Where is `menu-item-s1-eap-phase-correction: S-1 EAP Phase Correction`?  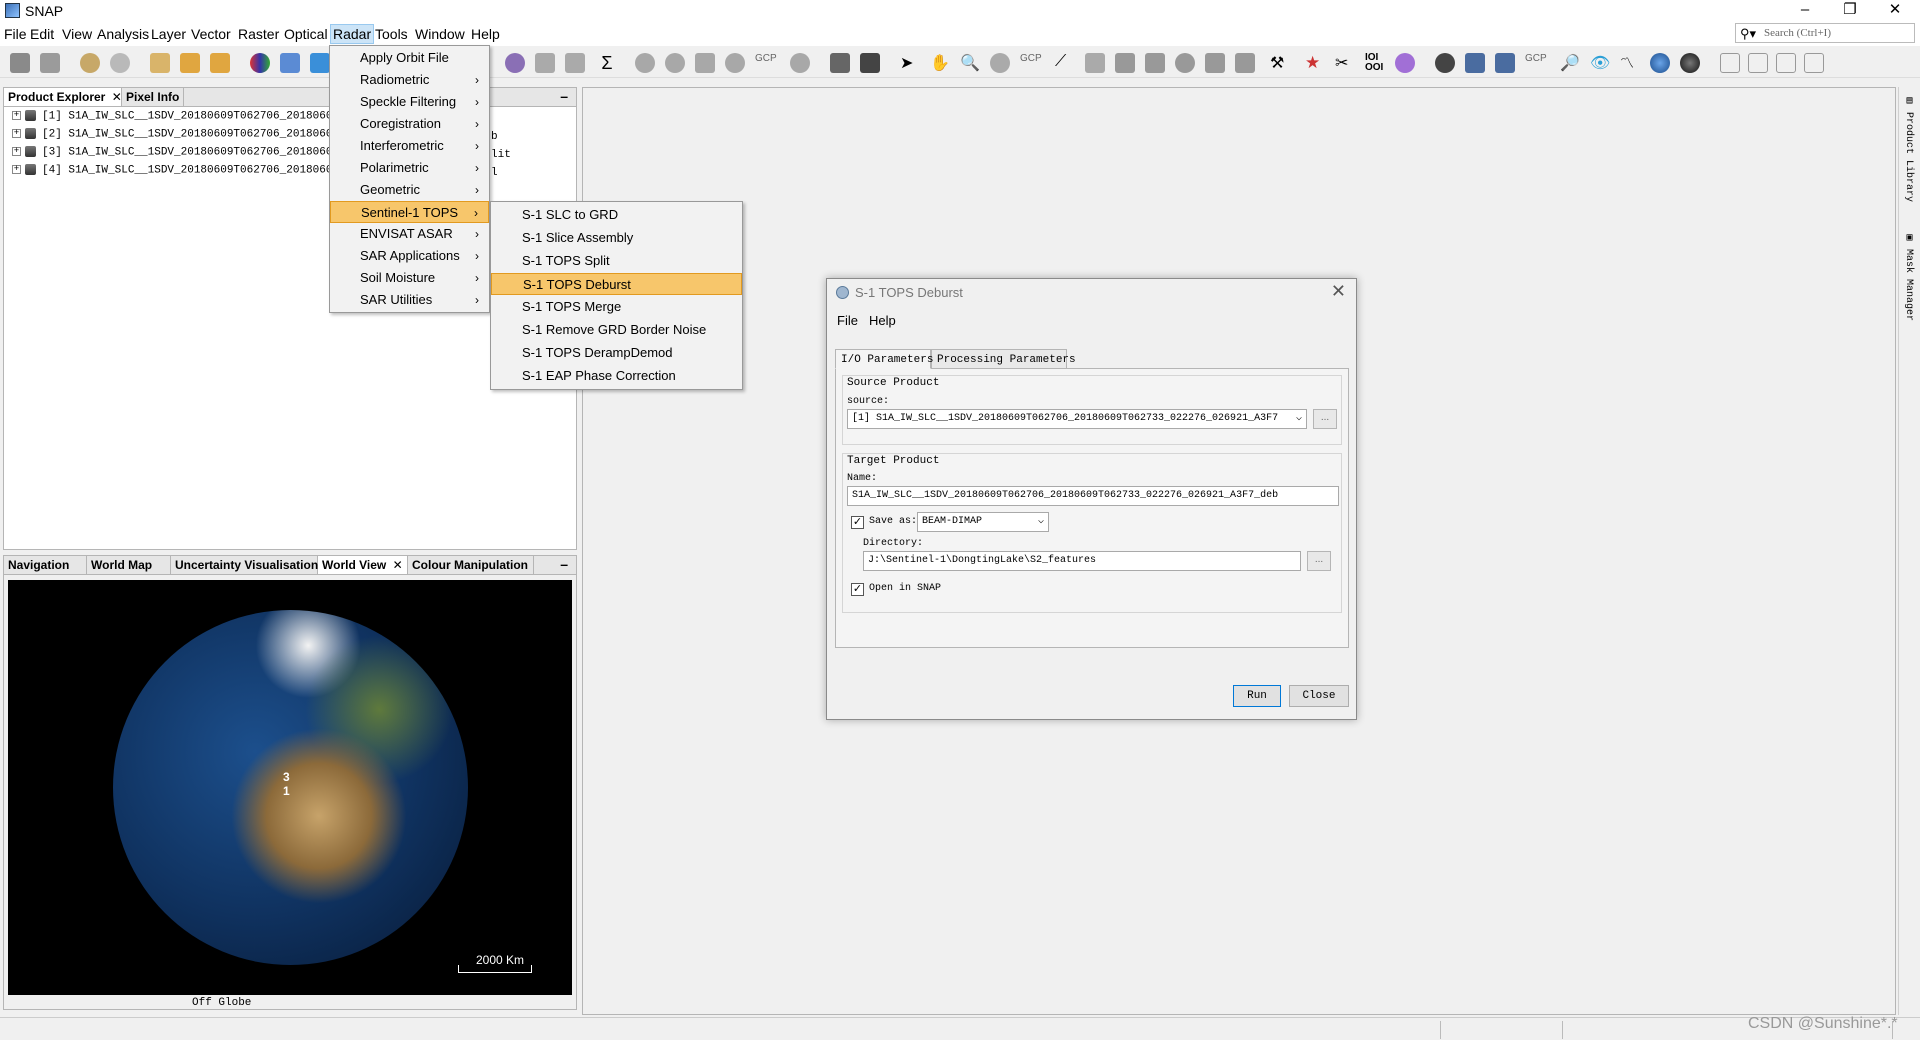
menu-item-s1-eap-phase-correction: S-1 EAP Phase Correction is located at coordinates (616, 376).